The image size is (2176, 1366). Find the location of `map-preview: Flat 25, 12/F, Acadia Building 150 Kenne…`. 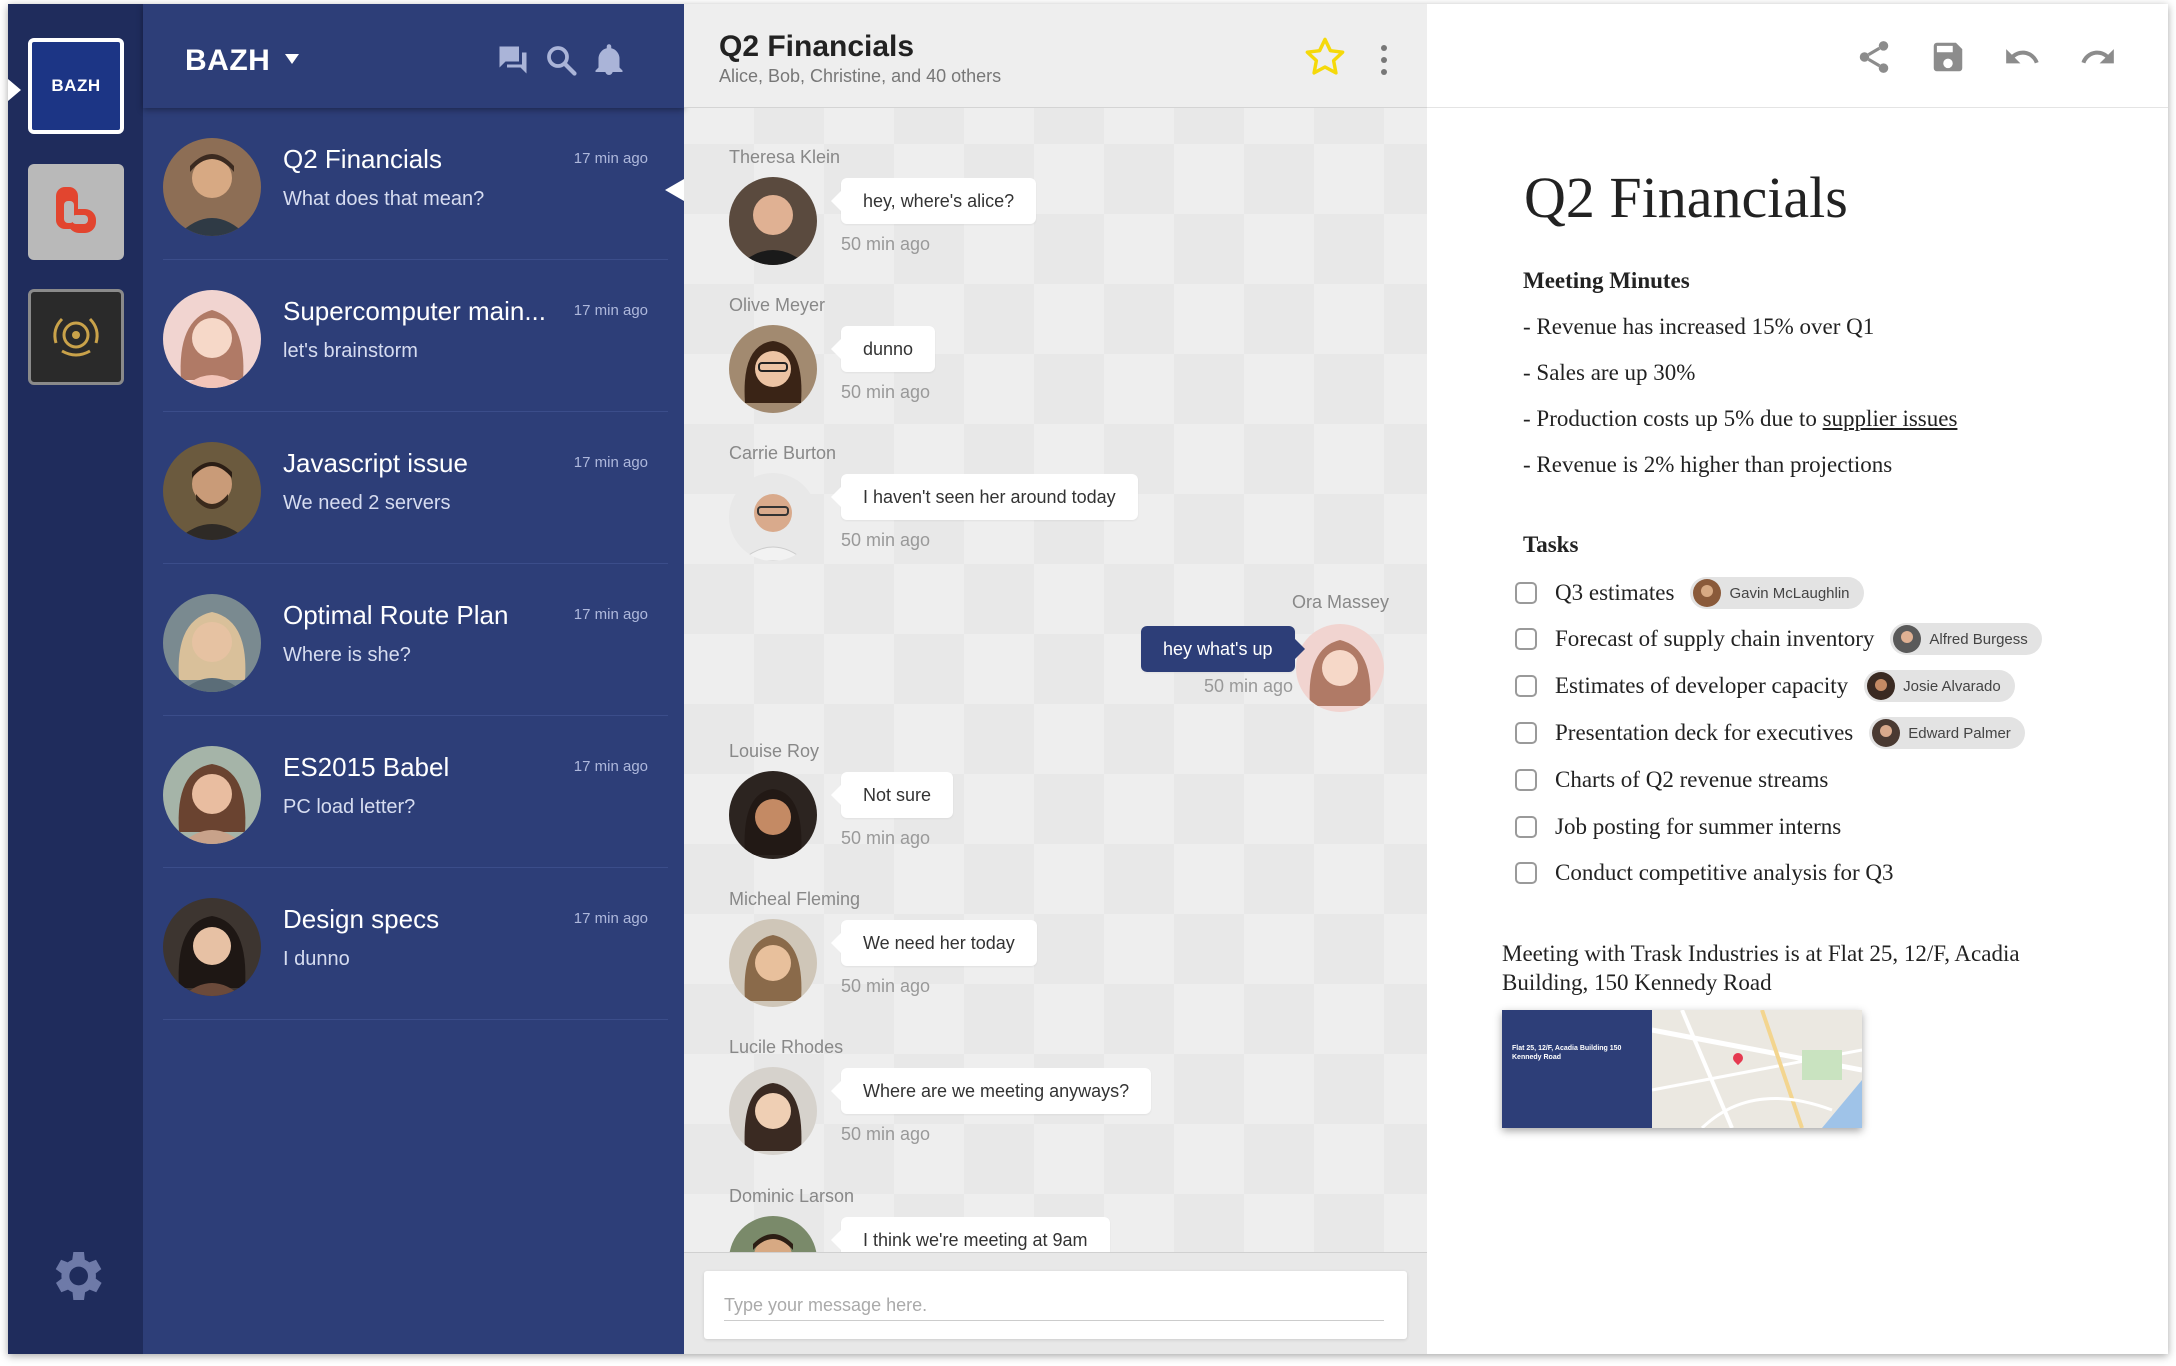

map-preview: Flat 25, 12/F, Acadia Building 150 Kenne… is located at coordinates (1682, 1069).